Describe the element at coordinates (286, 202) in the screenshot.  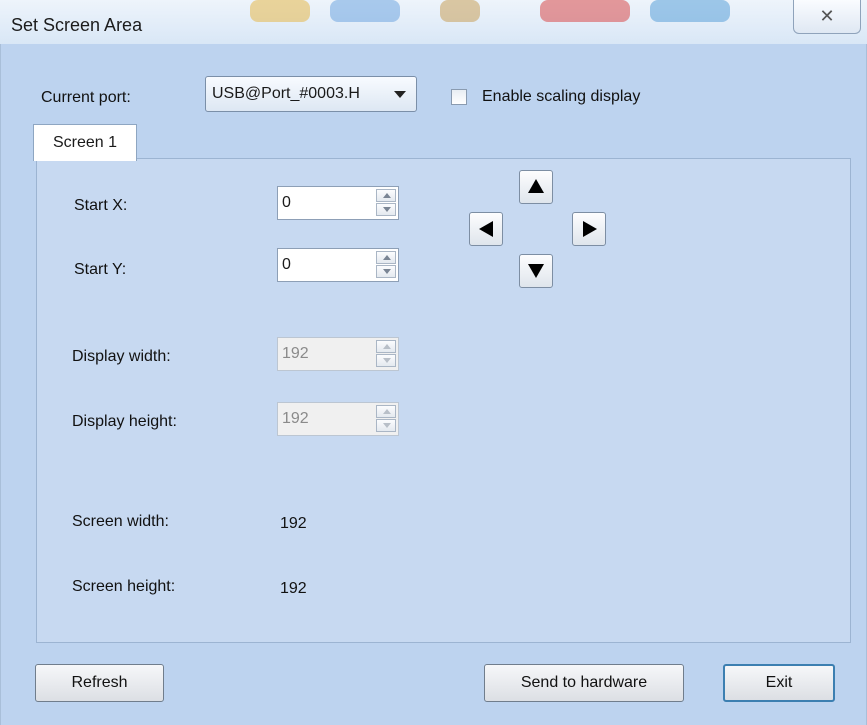
I see `start-x-value: 0` at that location.